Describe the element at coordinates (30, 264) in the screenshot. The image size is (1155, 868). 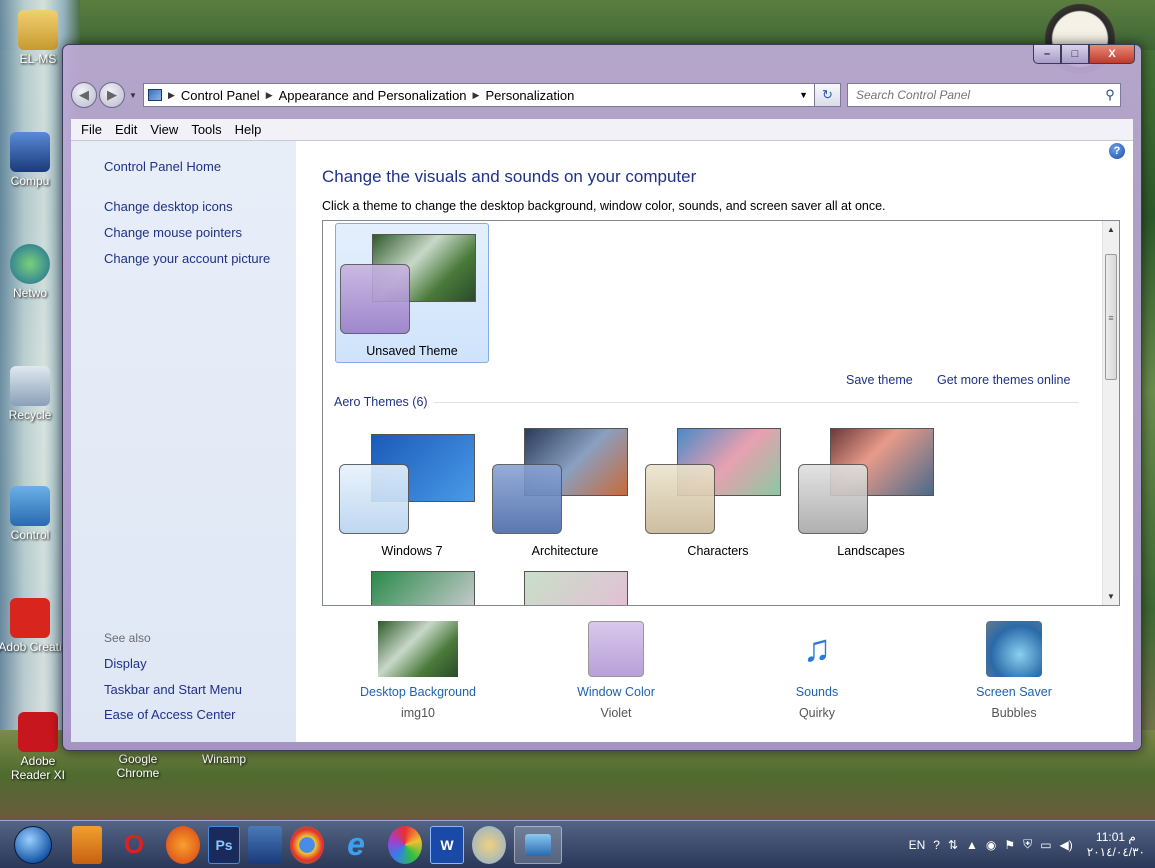
I see `network-icon` at that location.